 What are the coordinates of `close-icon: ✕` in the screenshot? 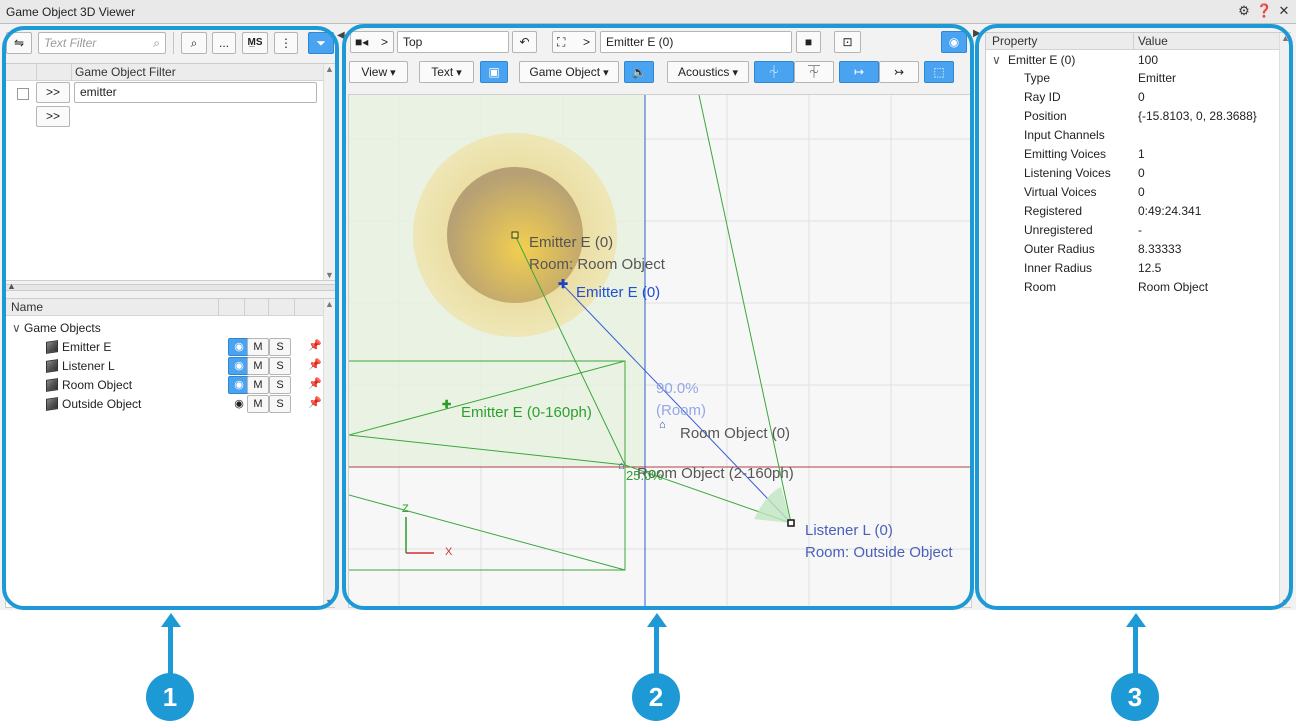 It's located at (1284, 11).